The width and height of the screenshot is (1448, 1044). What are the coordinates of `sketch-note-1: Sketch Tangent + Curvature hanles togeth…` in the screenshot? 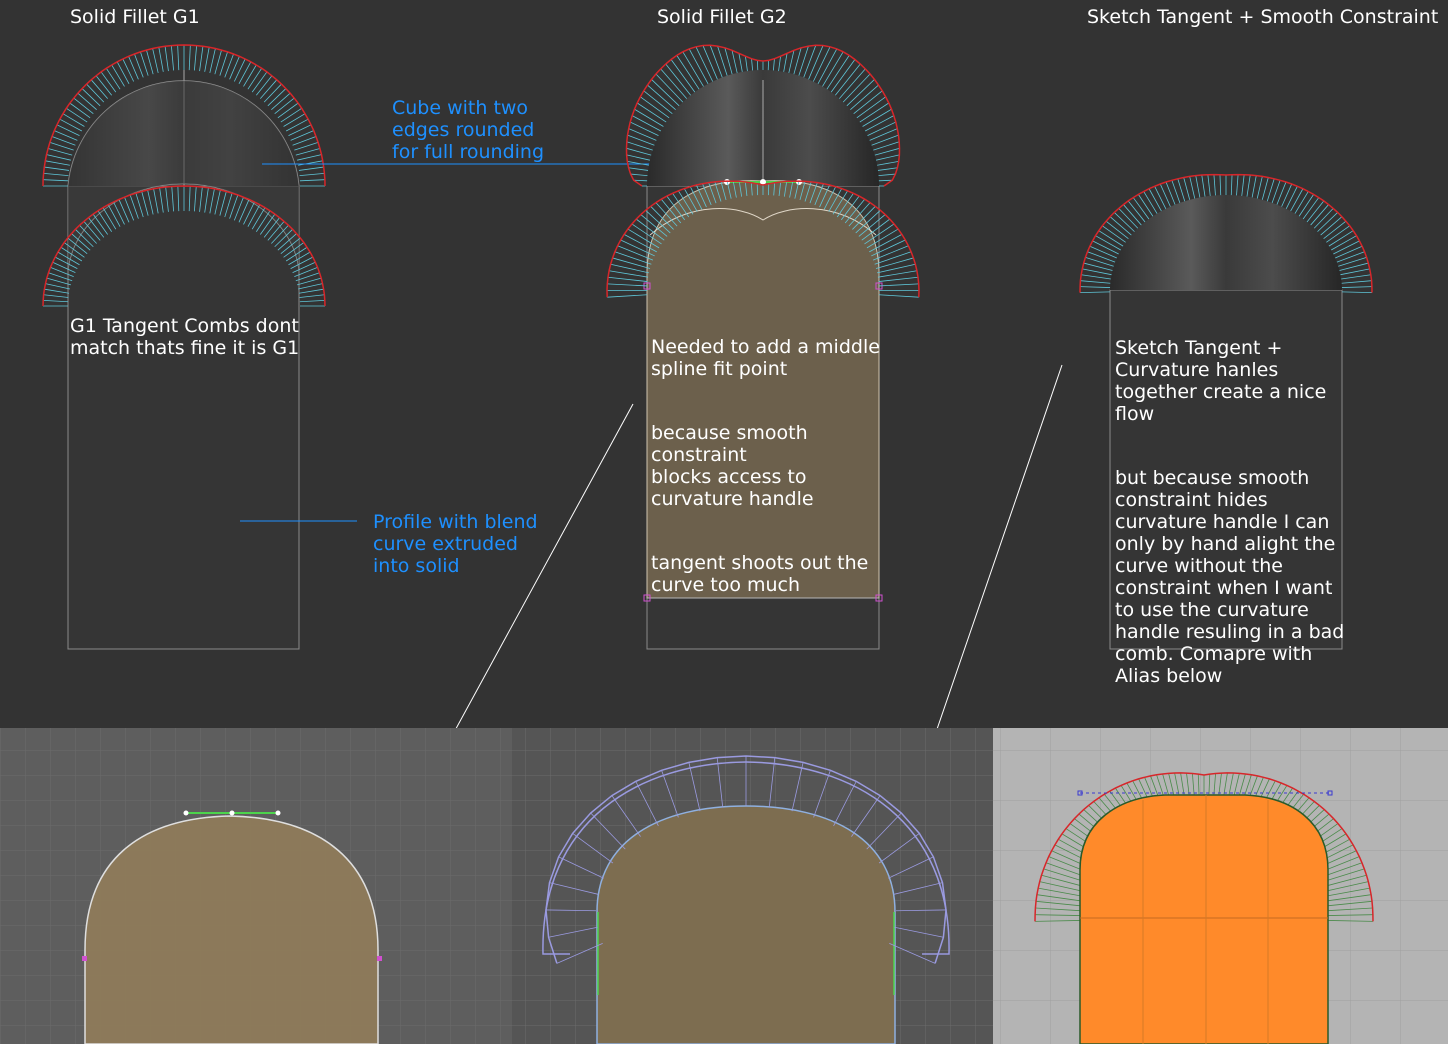 It's located at (1221, 381).